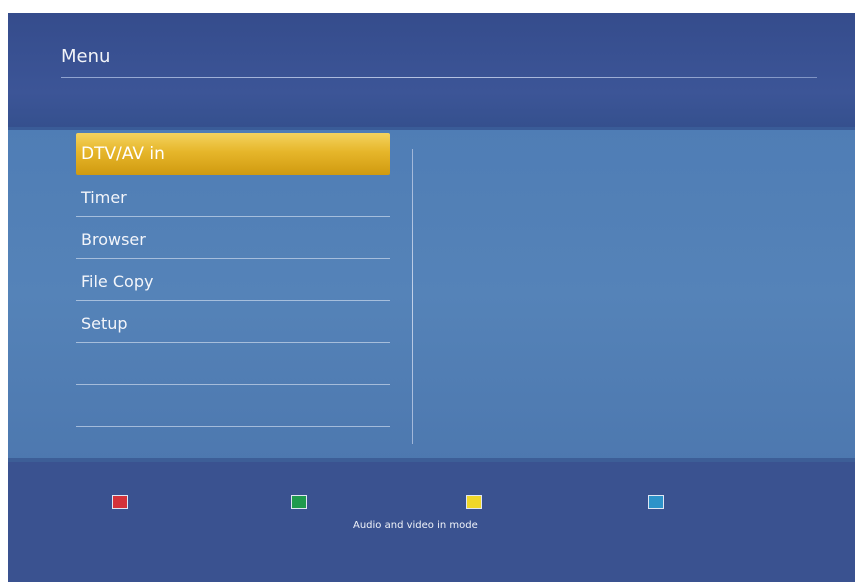 The height and width of the screenshot is (582, 861). I want to click on menu-item-label: File Copy, so click(117, 281).